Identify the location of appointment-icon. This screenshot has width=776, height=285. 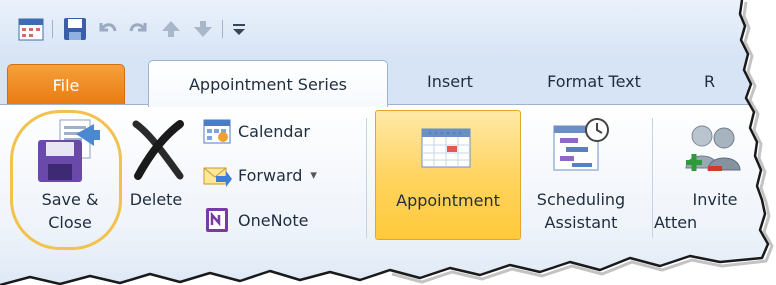
(446, 149).